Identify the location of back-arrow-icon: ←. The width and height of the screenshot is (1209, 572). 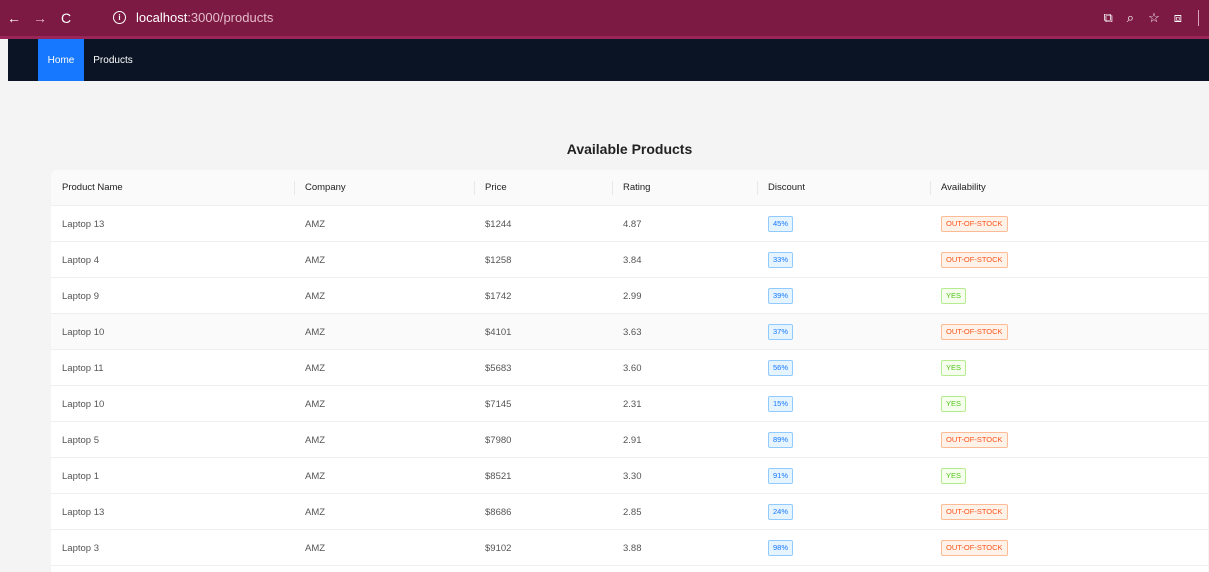
(14, 18).